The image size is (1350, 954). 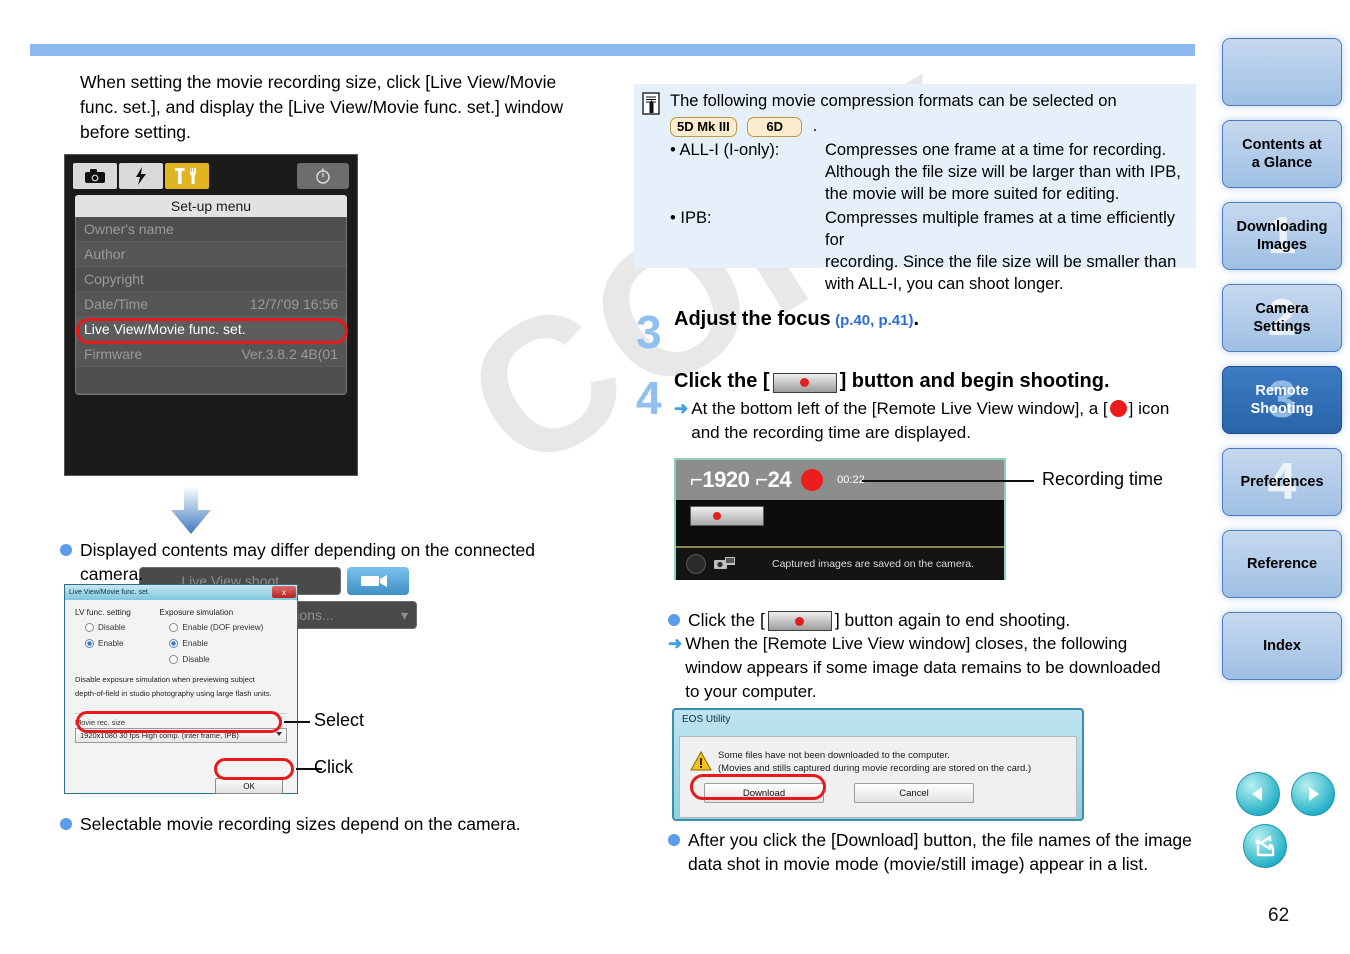 What do you see at coordinates (179, 722) in the screenshot?
I see `select-highlight-ring` at bounding box center [179, 722].